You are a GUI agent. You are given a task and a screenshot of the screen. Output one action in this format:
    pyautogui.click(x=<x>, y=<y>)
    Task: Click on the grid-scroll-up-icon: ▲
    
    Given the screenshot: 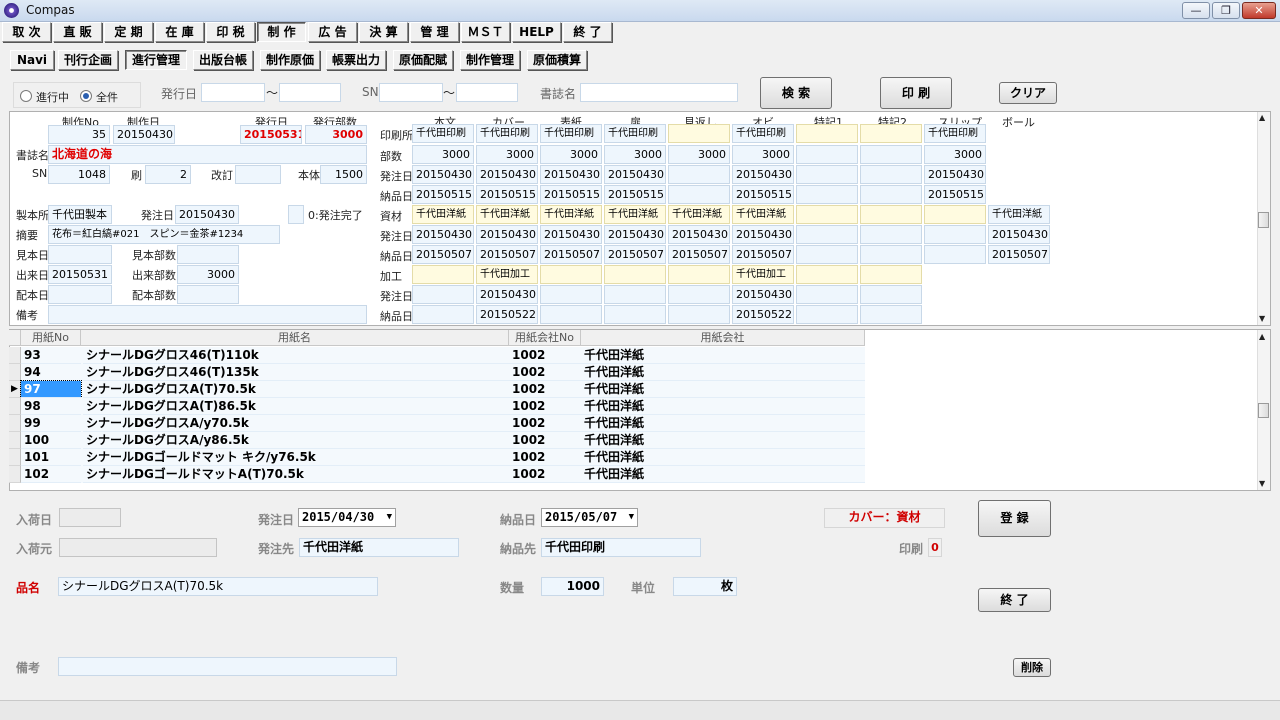 What is the action you would take?
    pyautogui.click(x=1262, y=336)
    